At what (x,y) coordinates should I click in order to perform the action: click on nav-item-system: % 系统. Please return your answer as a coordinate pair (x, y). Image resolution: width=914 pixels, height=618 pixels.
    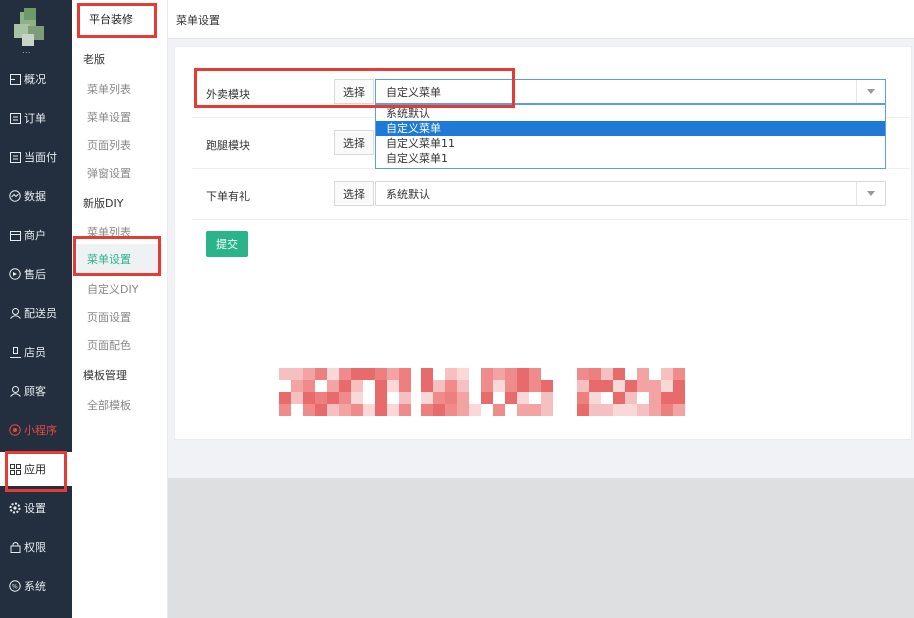
    Looking at the image, I should click on (36, 586).